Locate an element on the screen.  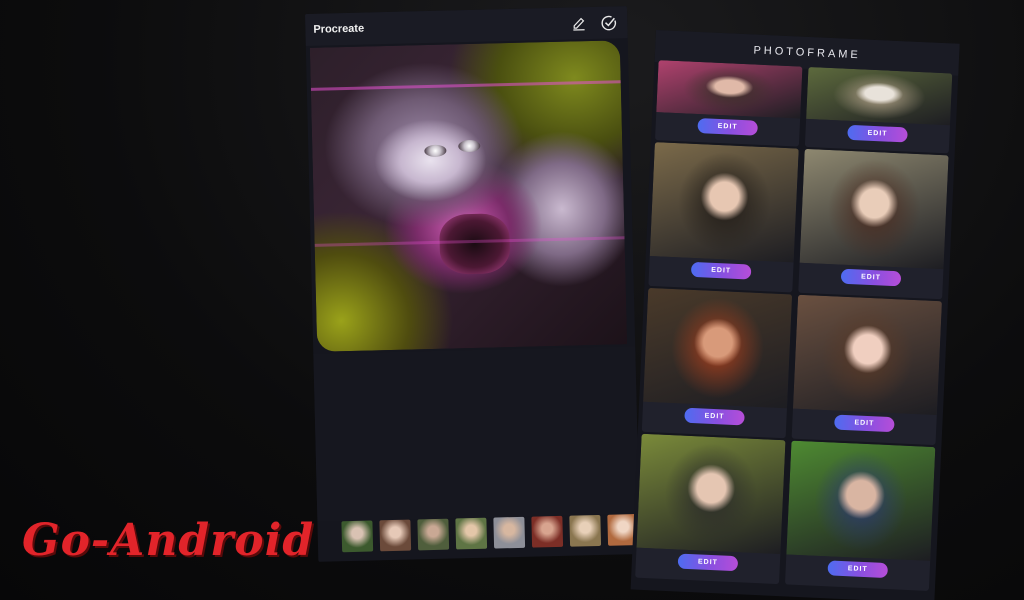
editor-actions is located at coordinates (593, 22).